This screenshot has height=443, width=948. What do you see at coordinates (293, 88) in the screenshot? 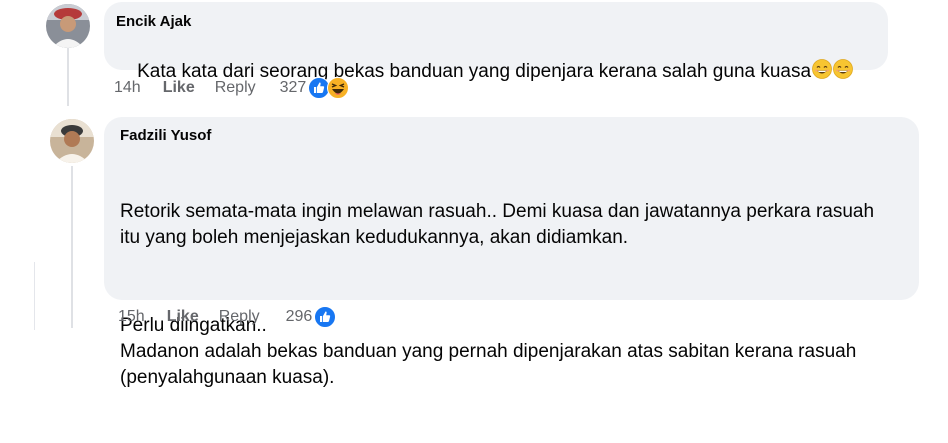
I see `reaction-count: 327` at bounding box center [293, 88].